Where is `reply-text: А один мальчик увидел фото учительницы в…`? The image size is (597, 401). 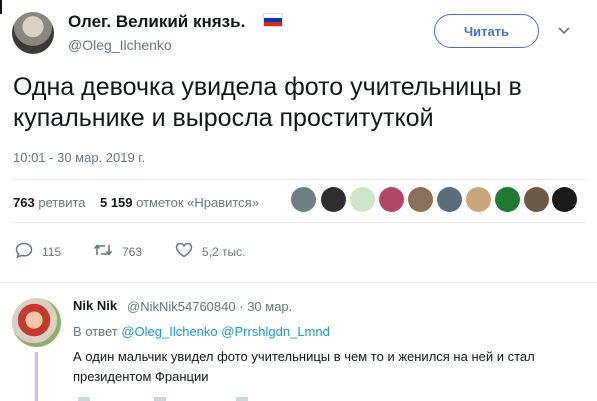
reply-text: А один мальчик увидел фото учительницы в… is located at coordinates (304, 366).